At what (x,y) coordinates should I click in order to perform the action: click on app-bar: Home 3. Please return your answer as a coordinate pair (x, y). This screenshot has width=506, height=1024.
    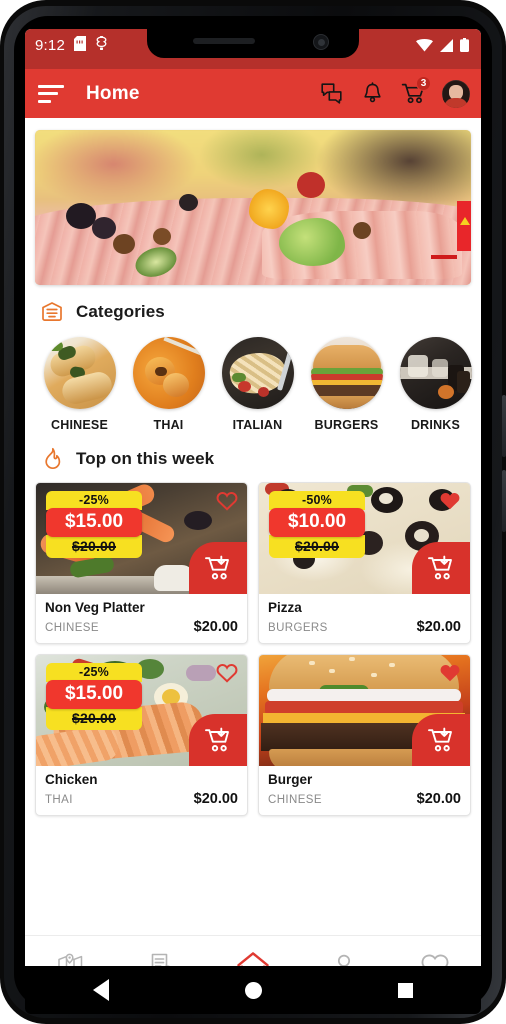
    Looking at the image, I should click on (253, 93).